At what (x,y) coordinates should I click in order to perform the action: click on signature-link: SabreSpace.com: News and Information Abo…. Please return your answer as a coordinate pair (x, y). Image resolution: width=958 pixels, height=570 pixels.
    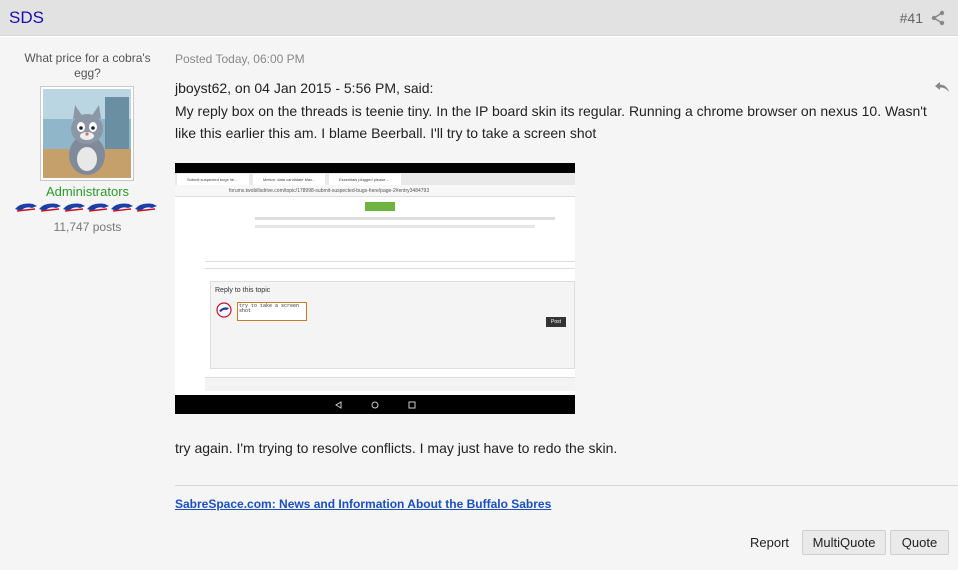
    Looking at the image, I should click on (363, 504).